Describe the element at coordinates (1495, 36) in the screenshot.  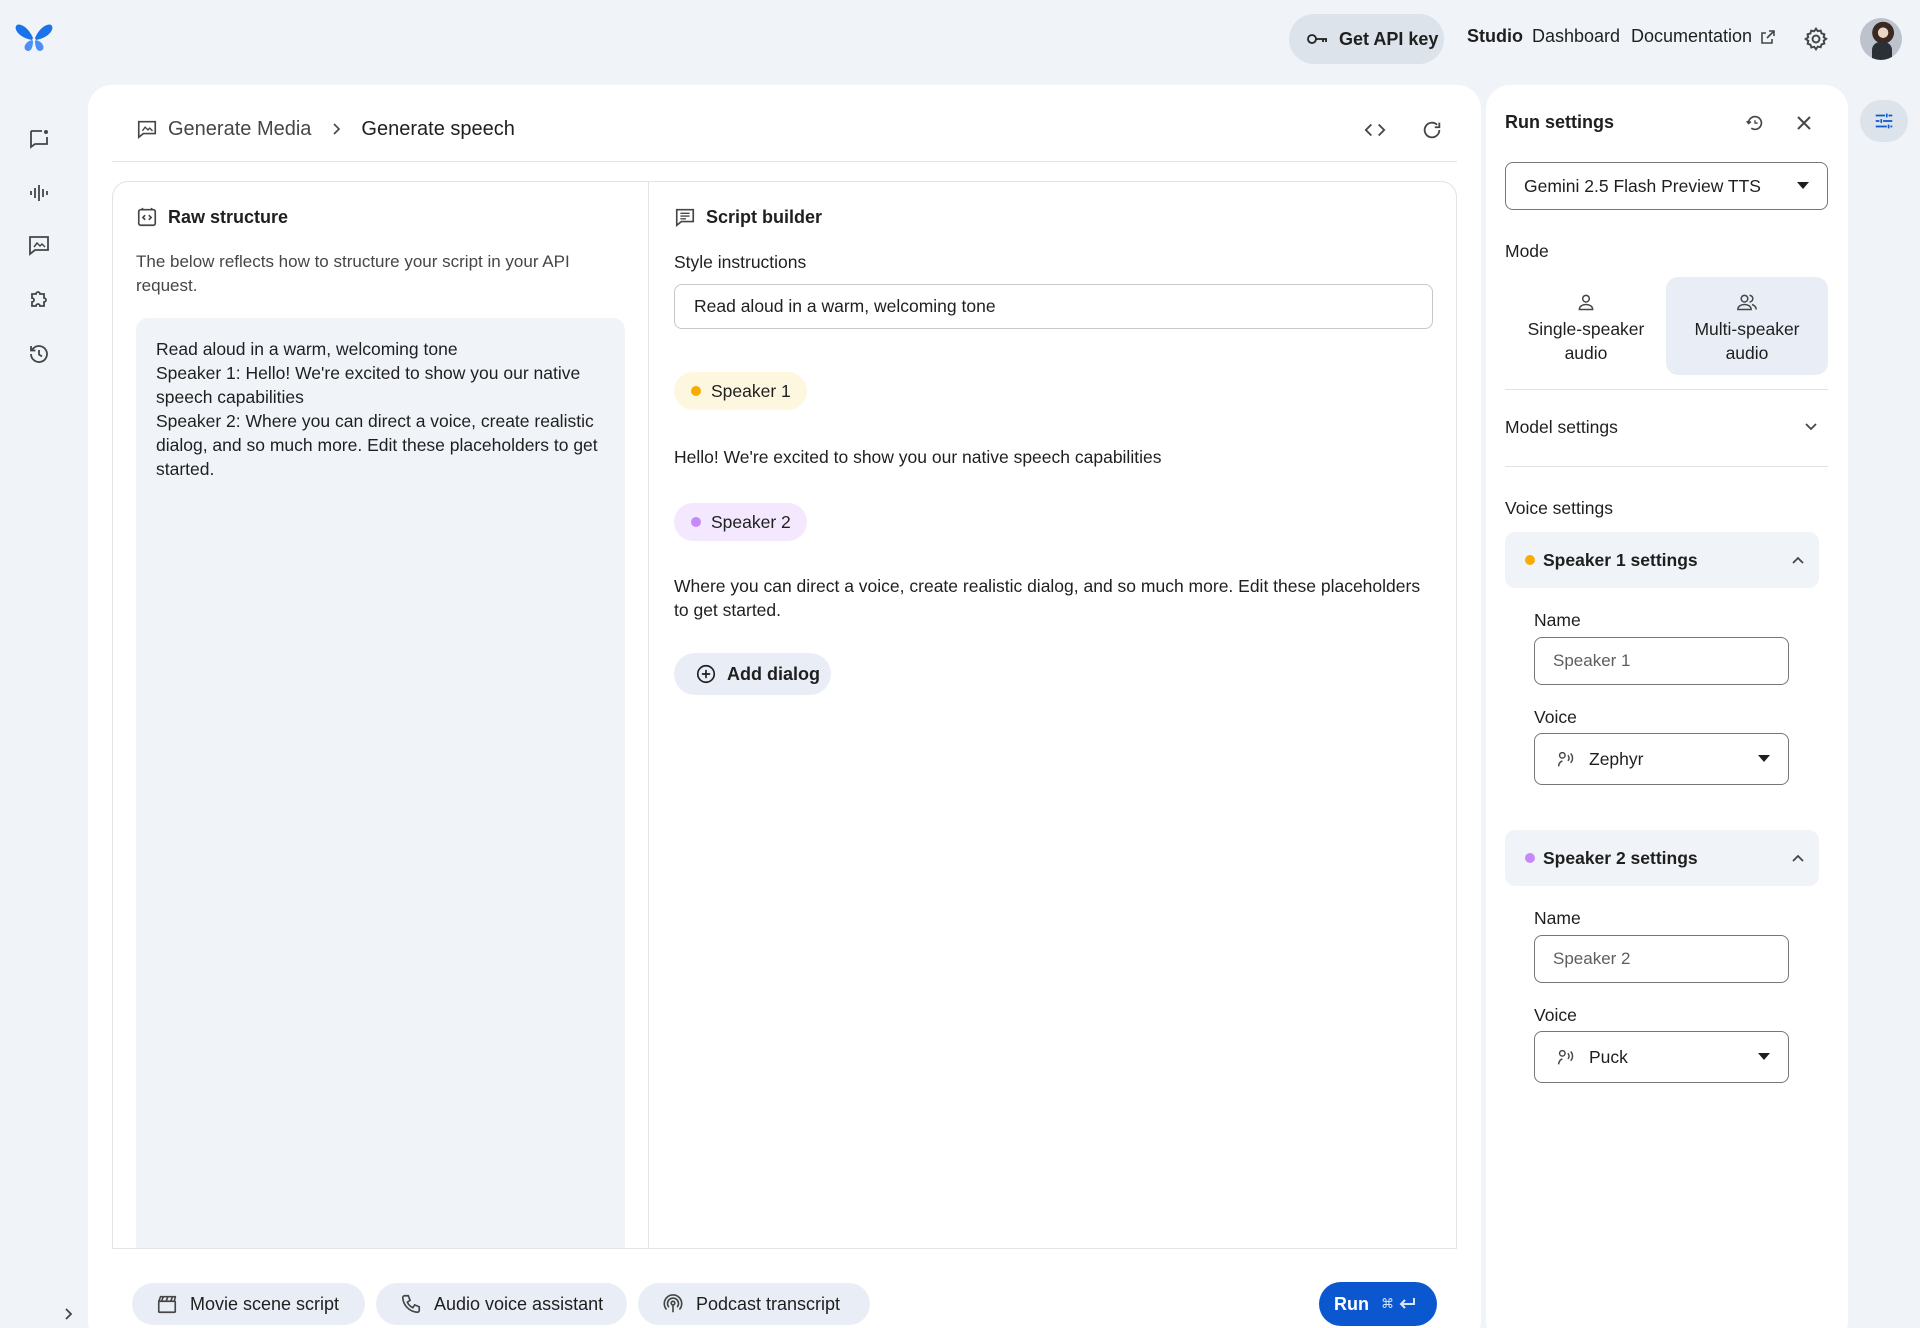
I see `nav-studio: Studio` at that location.